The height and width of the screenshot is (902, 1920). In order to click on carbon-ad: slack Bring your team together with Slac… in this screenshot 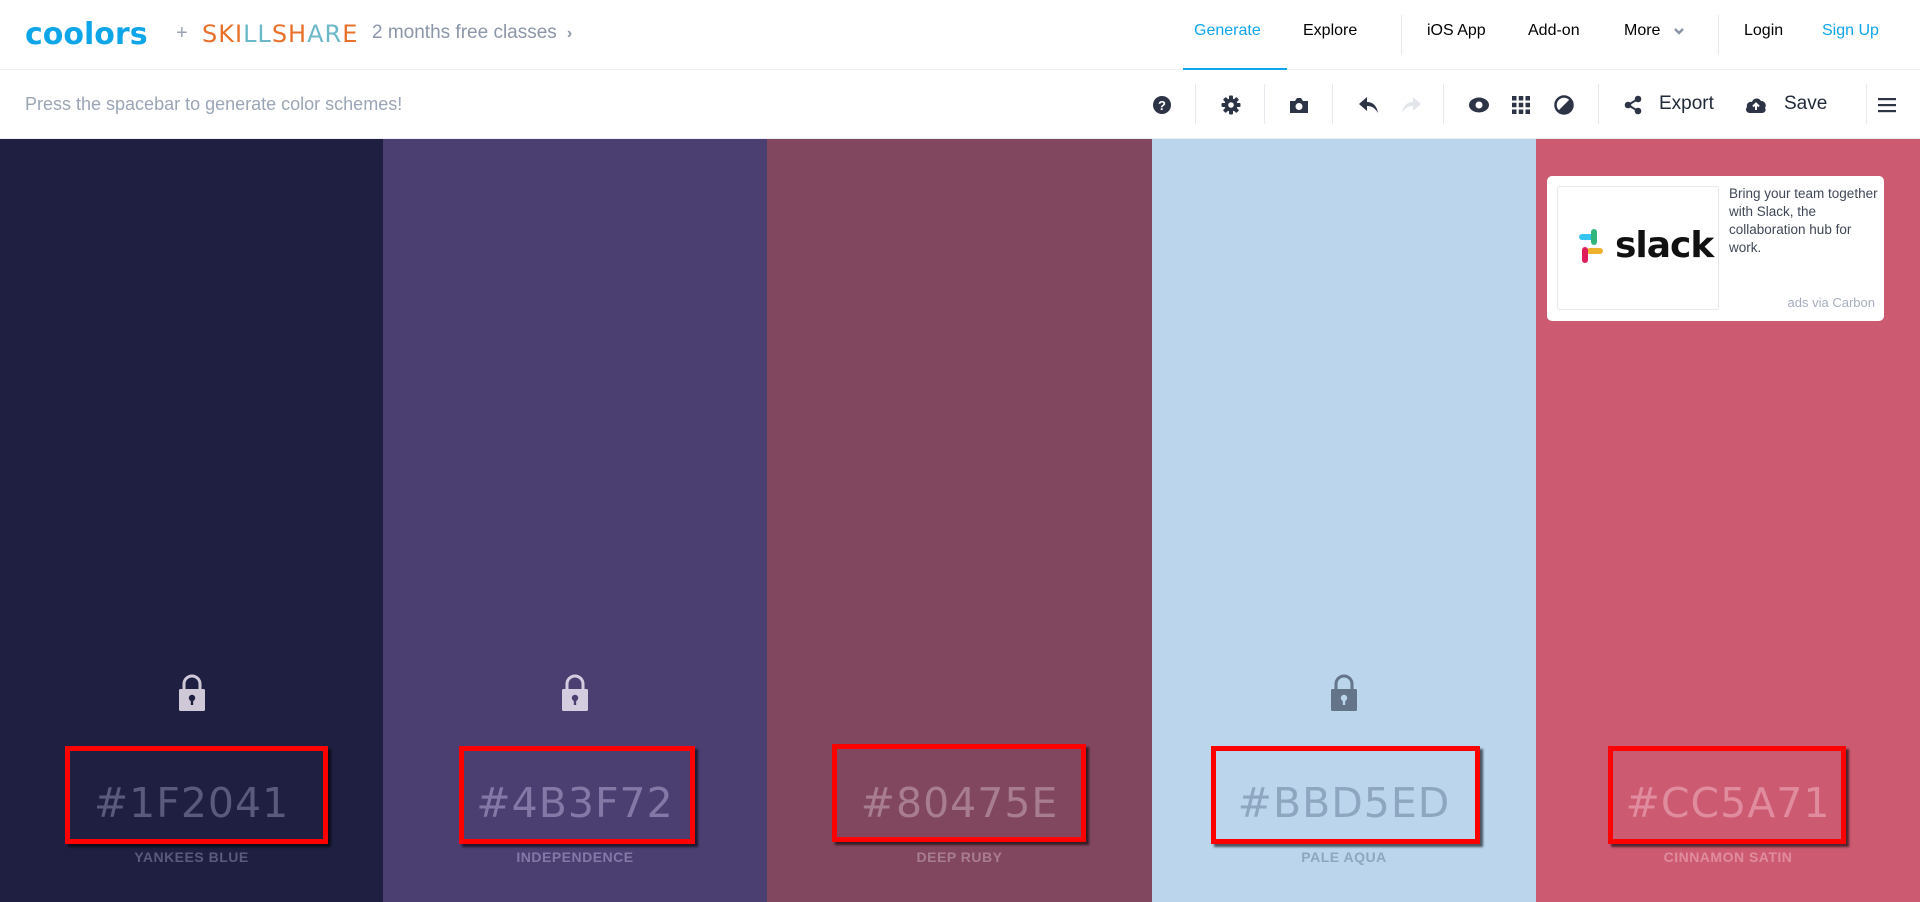, I will do `click(1715, 248)`.